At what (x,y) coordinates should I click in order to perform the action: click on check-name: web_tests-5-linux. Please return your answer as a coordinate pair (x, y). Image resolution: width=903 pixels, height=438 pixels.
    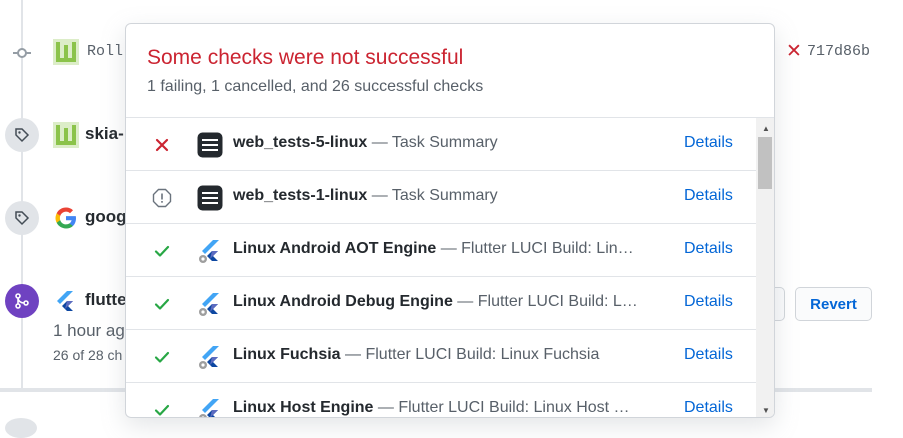
    Looking at the image, I should click on (300, 142).